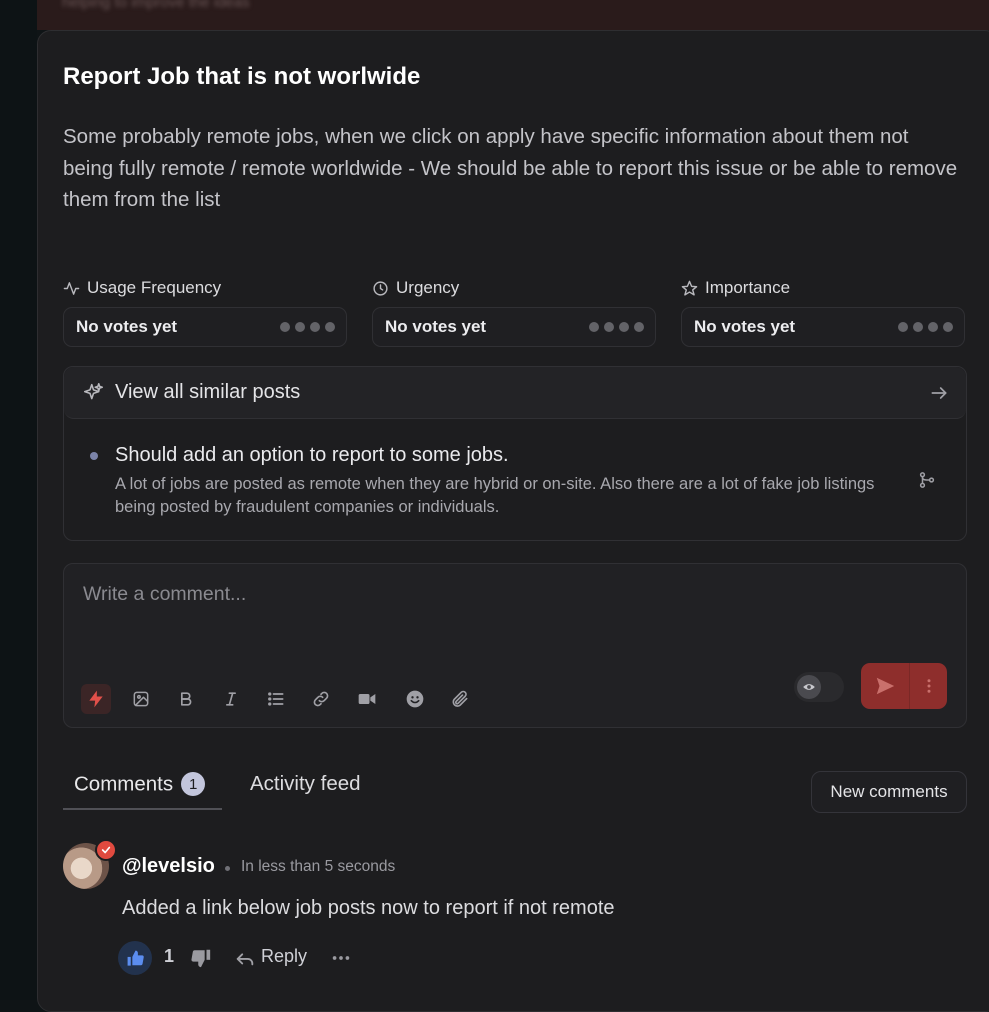 Image resolution: width=989 pixels, height=1012 pixels. I want to click on visibility-toggle, so click(819, 687).